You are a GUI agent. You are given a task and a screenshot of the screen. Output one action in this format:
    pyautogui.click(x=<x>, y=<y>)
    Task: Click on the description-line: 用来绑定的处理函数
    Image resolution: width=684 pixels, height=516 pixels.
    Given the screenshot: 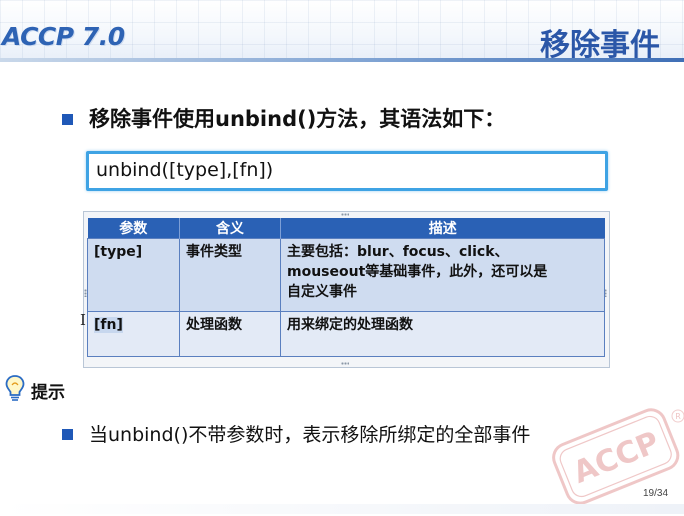 What is the action you would take?
    pyautogui.click(x=350, y=325)
    